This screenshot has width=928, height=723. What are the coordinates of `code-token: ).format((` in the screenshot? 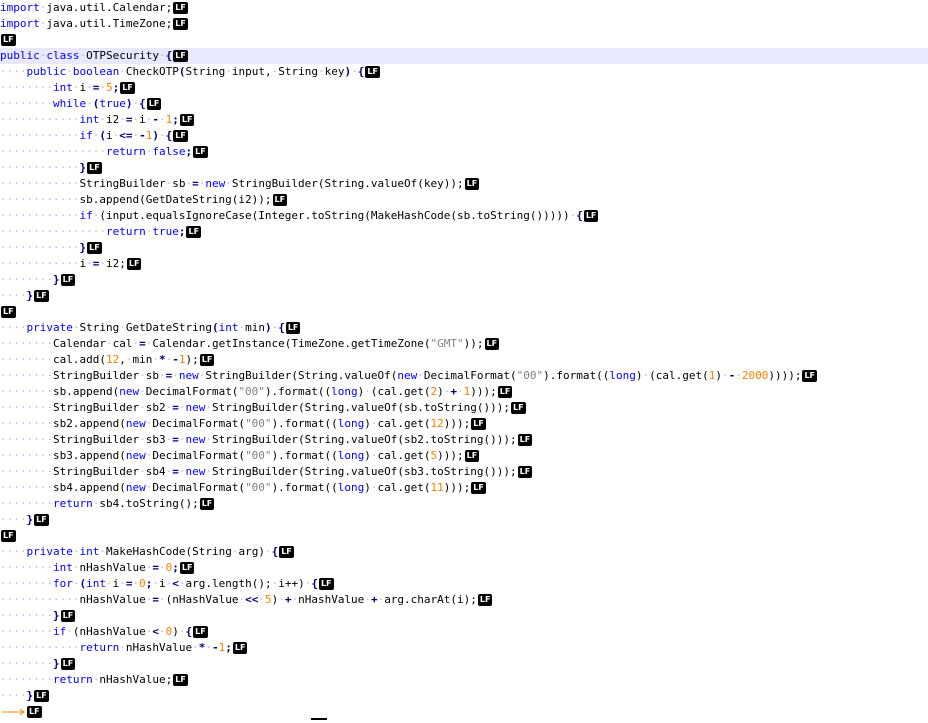 It's located at (576, 375).